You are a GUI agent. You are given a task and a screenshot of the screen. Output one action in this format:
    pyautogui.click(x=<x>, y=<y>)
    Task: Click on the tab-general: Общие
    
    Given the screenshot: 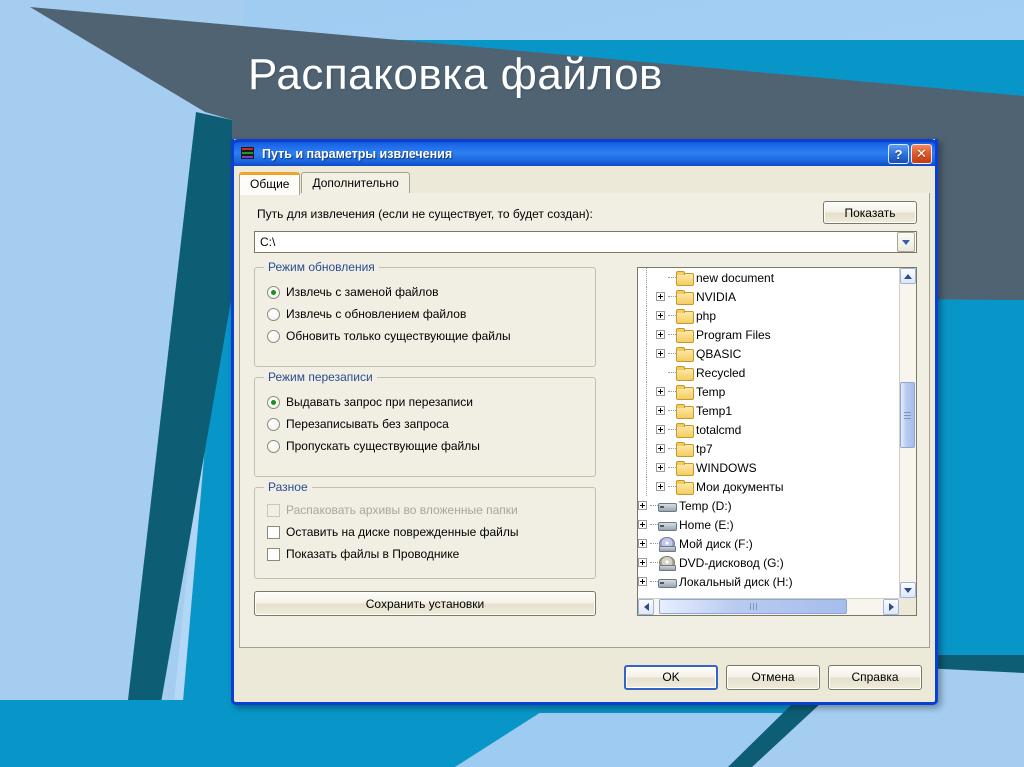 What is the action you would take?
    pyautogui.click(x=270, y=183)
    